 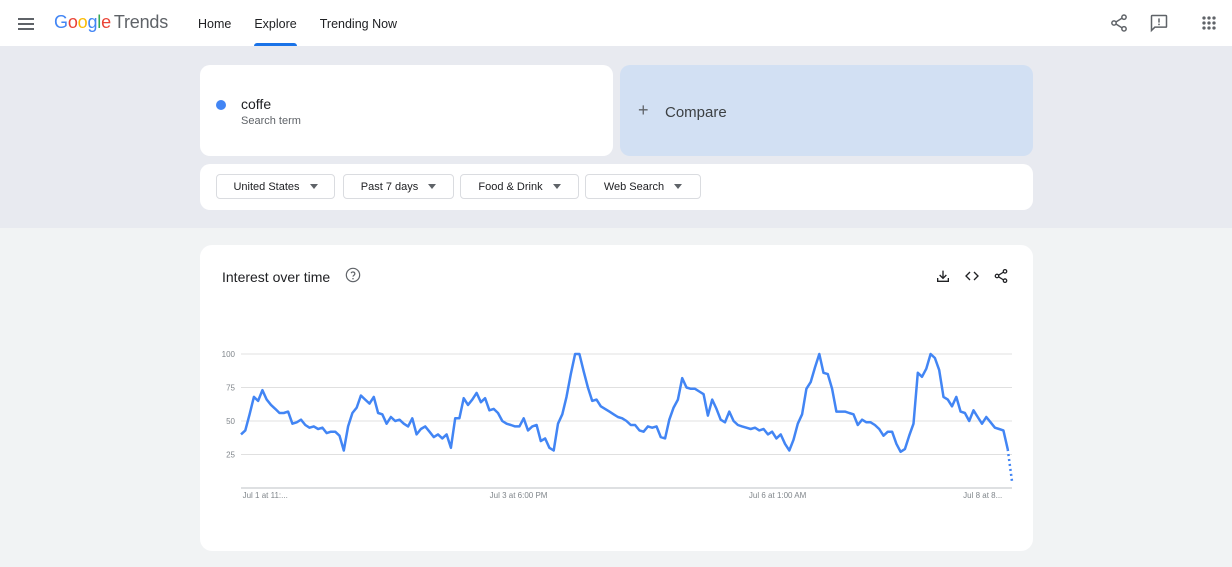 What do you see at coordinates (1119, 23) in the screenshot?
I see `share-icon` at bounding box center [1119, 23].